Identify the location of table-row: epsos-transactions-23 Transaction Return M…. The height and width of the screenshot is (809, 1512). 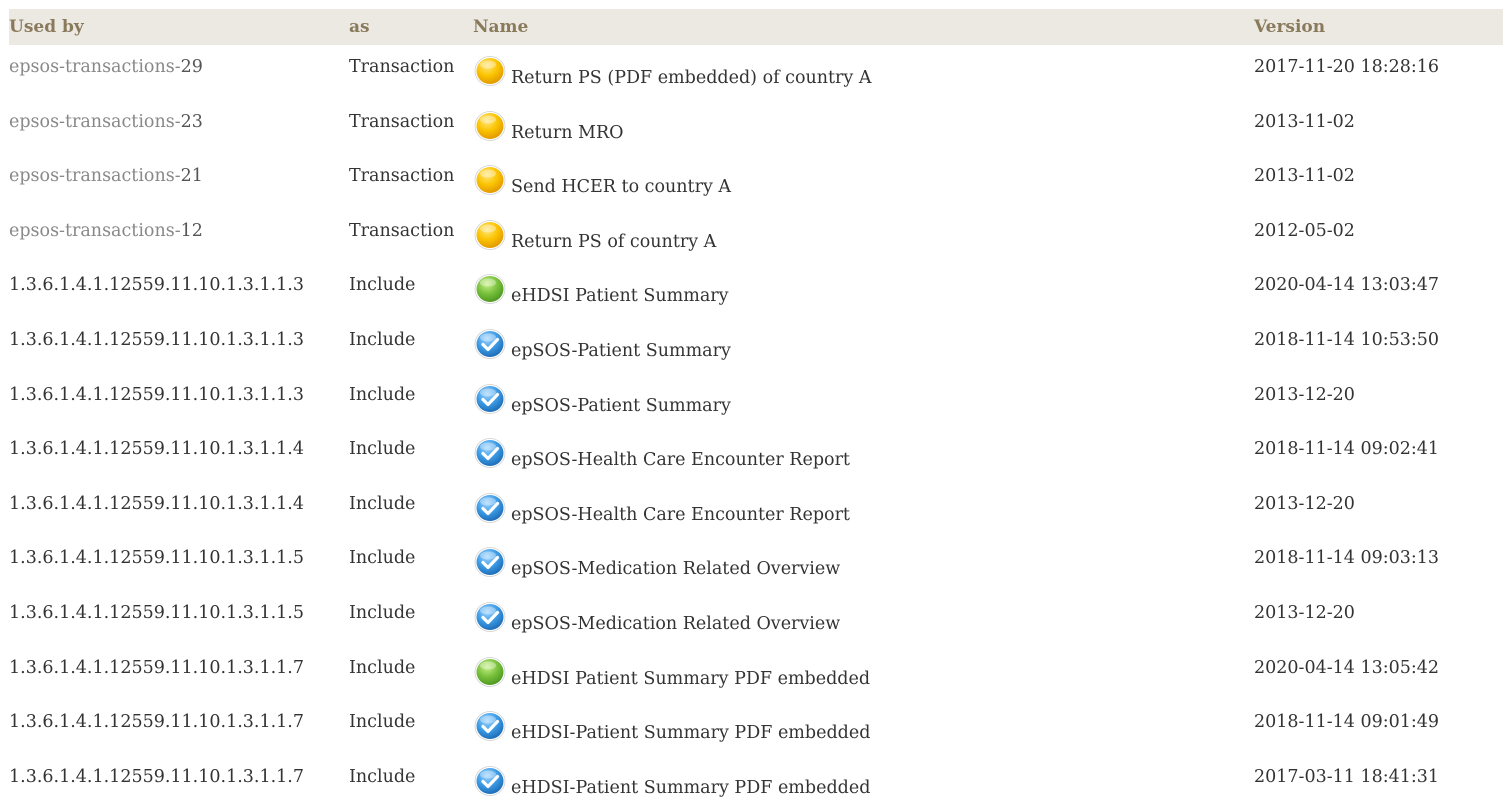
(756, 127).